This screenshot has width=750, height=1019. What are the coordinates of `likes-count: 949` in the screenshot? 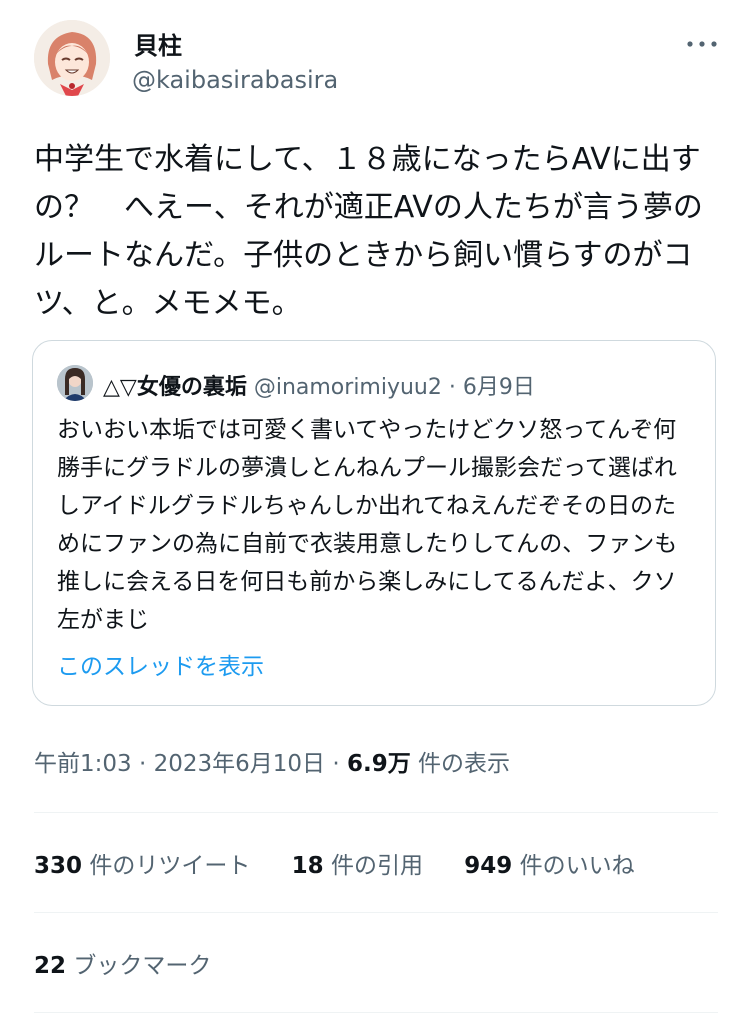 It's located at (488, 866).